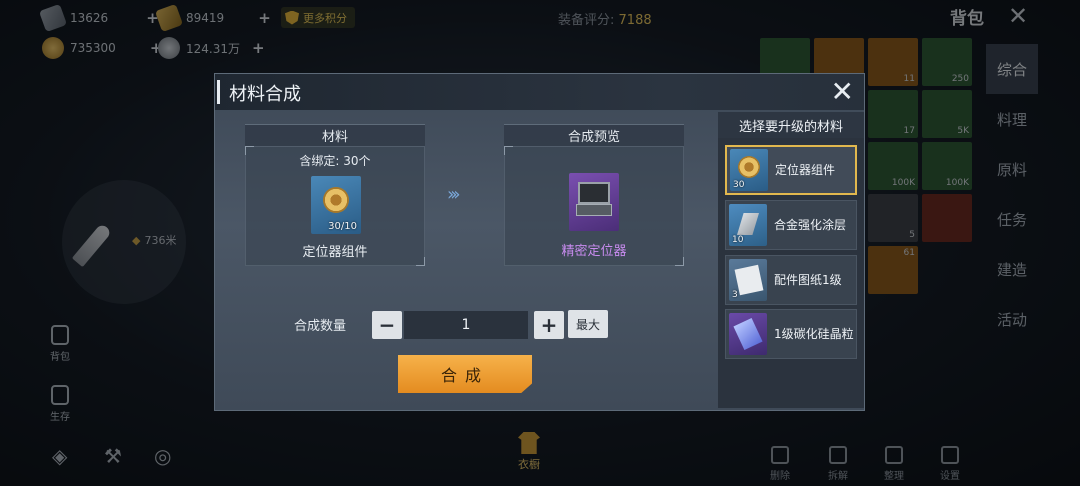  I want to click on material-name: 定位器组件, so click(335, 252).